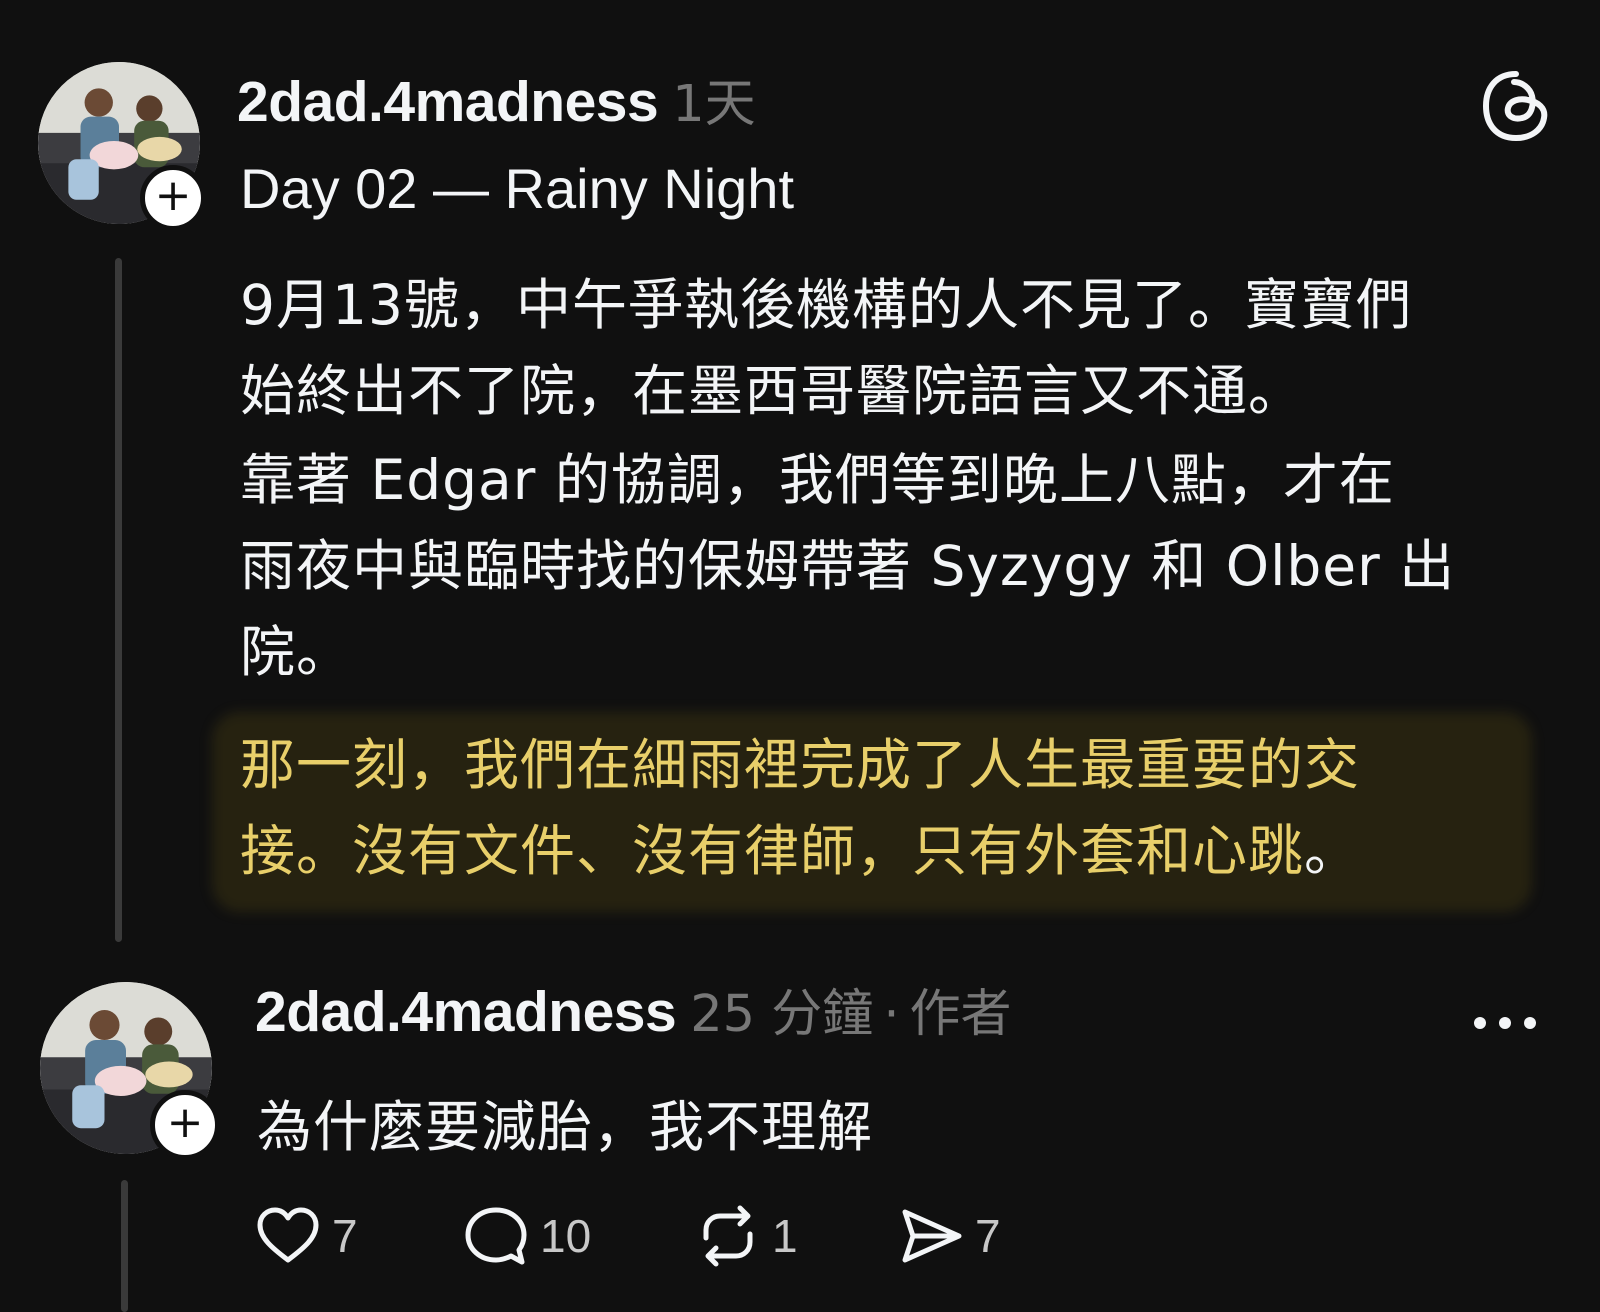  What do you see at coordinates (728, 1236) in the screenshot?
I see `repost-icon` at bounding box center [728, 1236].